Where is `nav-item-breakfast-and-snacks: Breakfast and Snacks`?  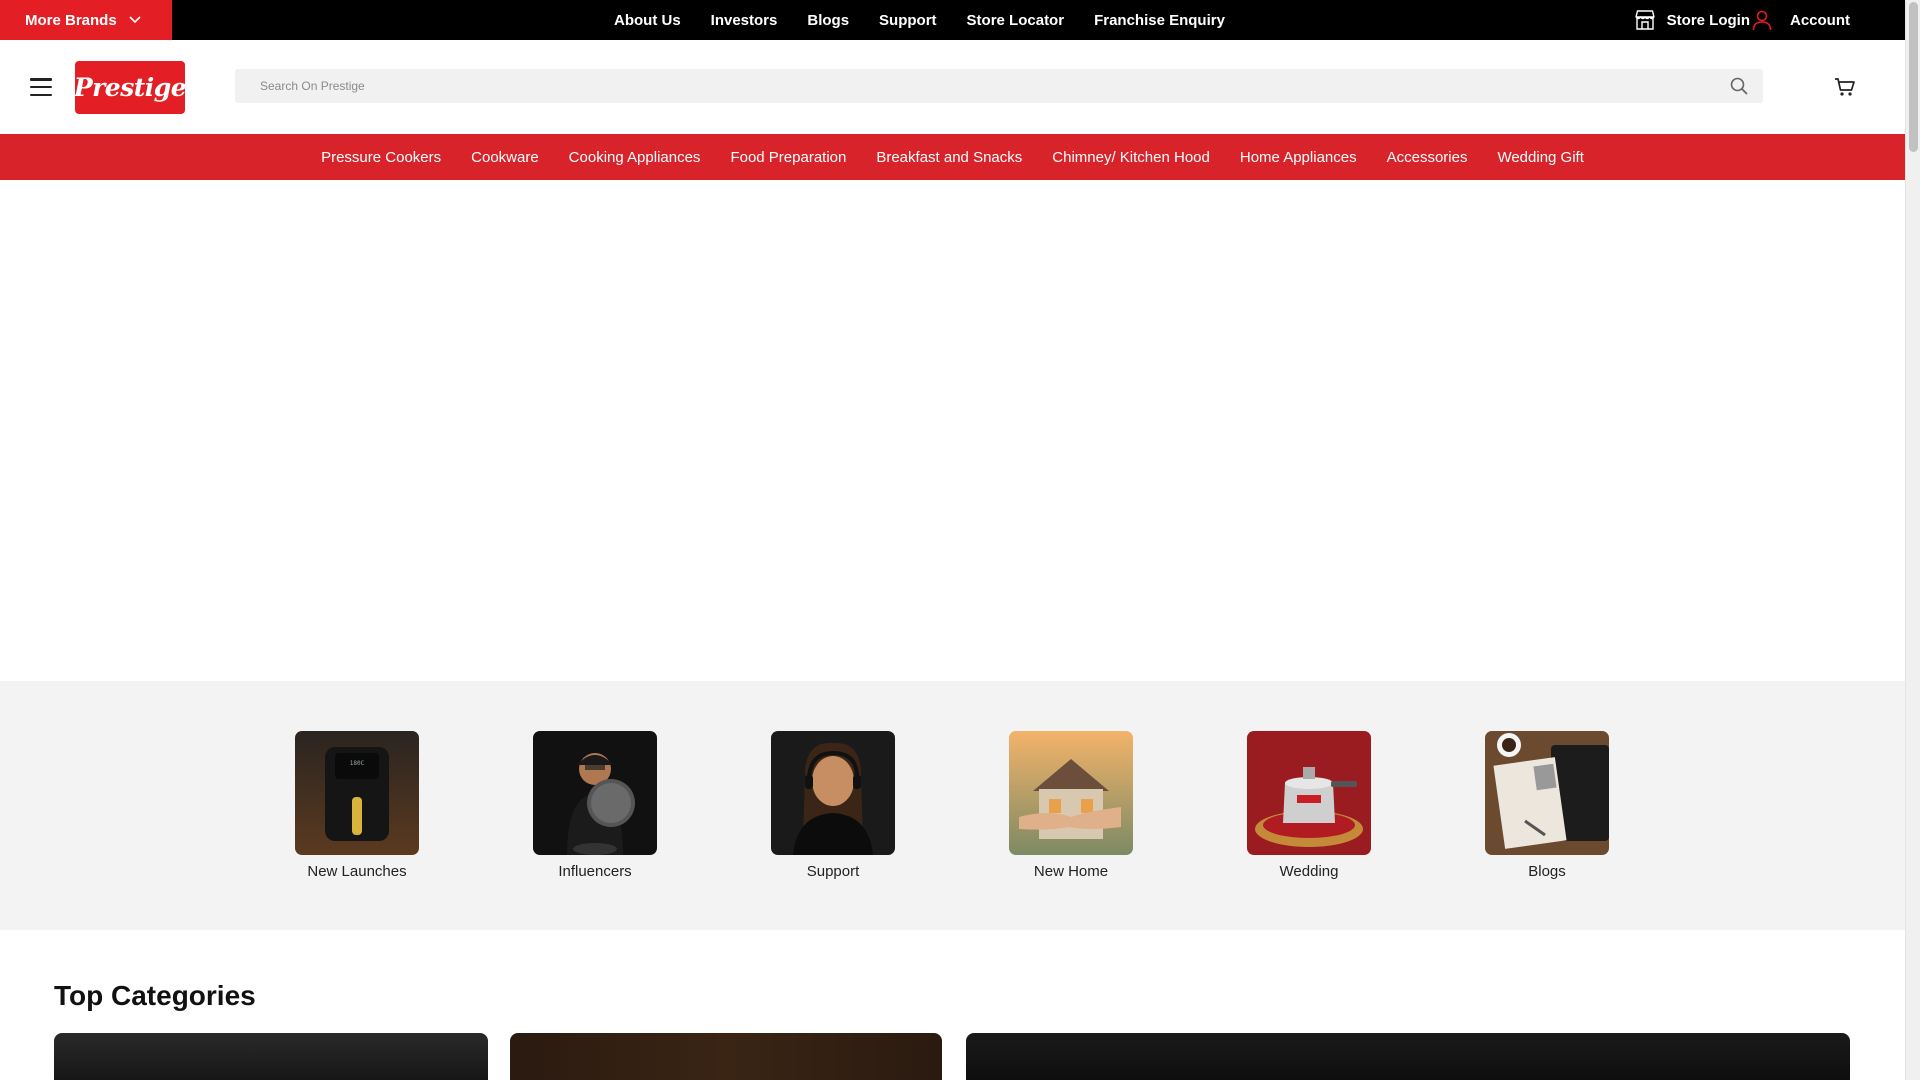
nav-item-breakfast-and-snacks: Breakfast and Snacks is located at coordinates (949, 157).